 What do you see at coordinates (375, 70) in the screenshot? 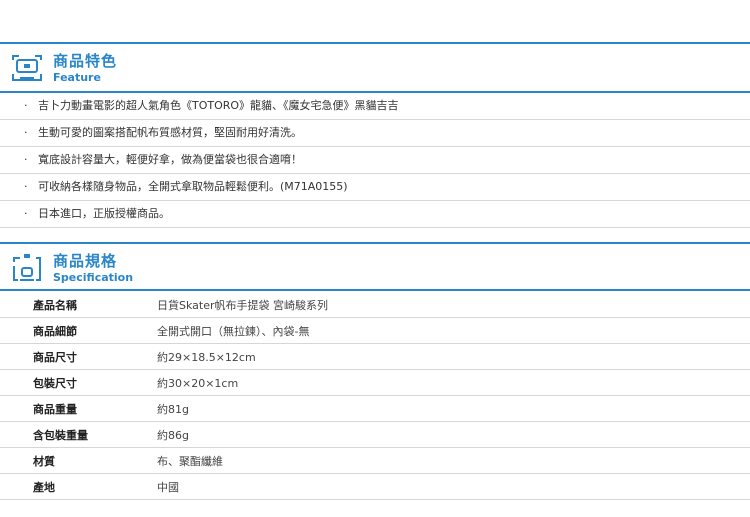
I see `feature-section-header: 商品特色 Feature` at bounding box center [375, 70].